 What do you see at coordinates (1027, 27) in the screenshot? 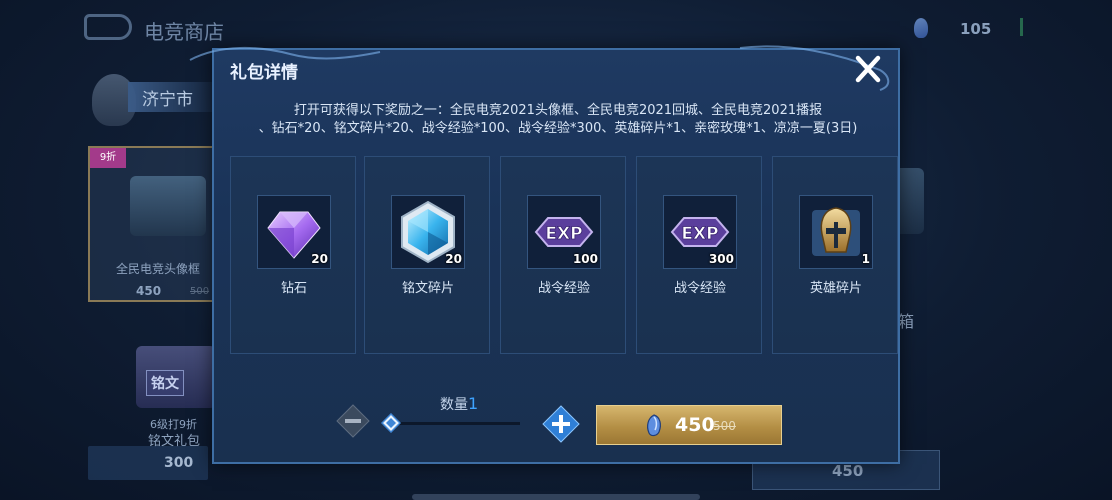
I see `wifi-icon` at bounding box center [1027, 27].